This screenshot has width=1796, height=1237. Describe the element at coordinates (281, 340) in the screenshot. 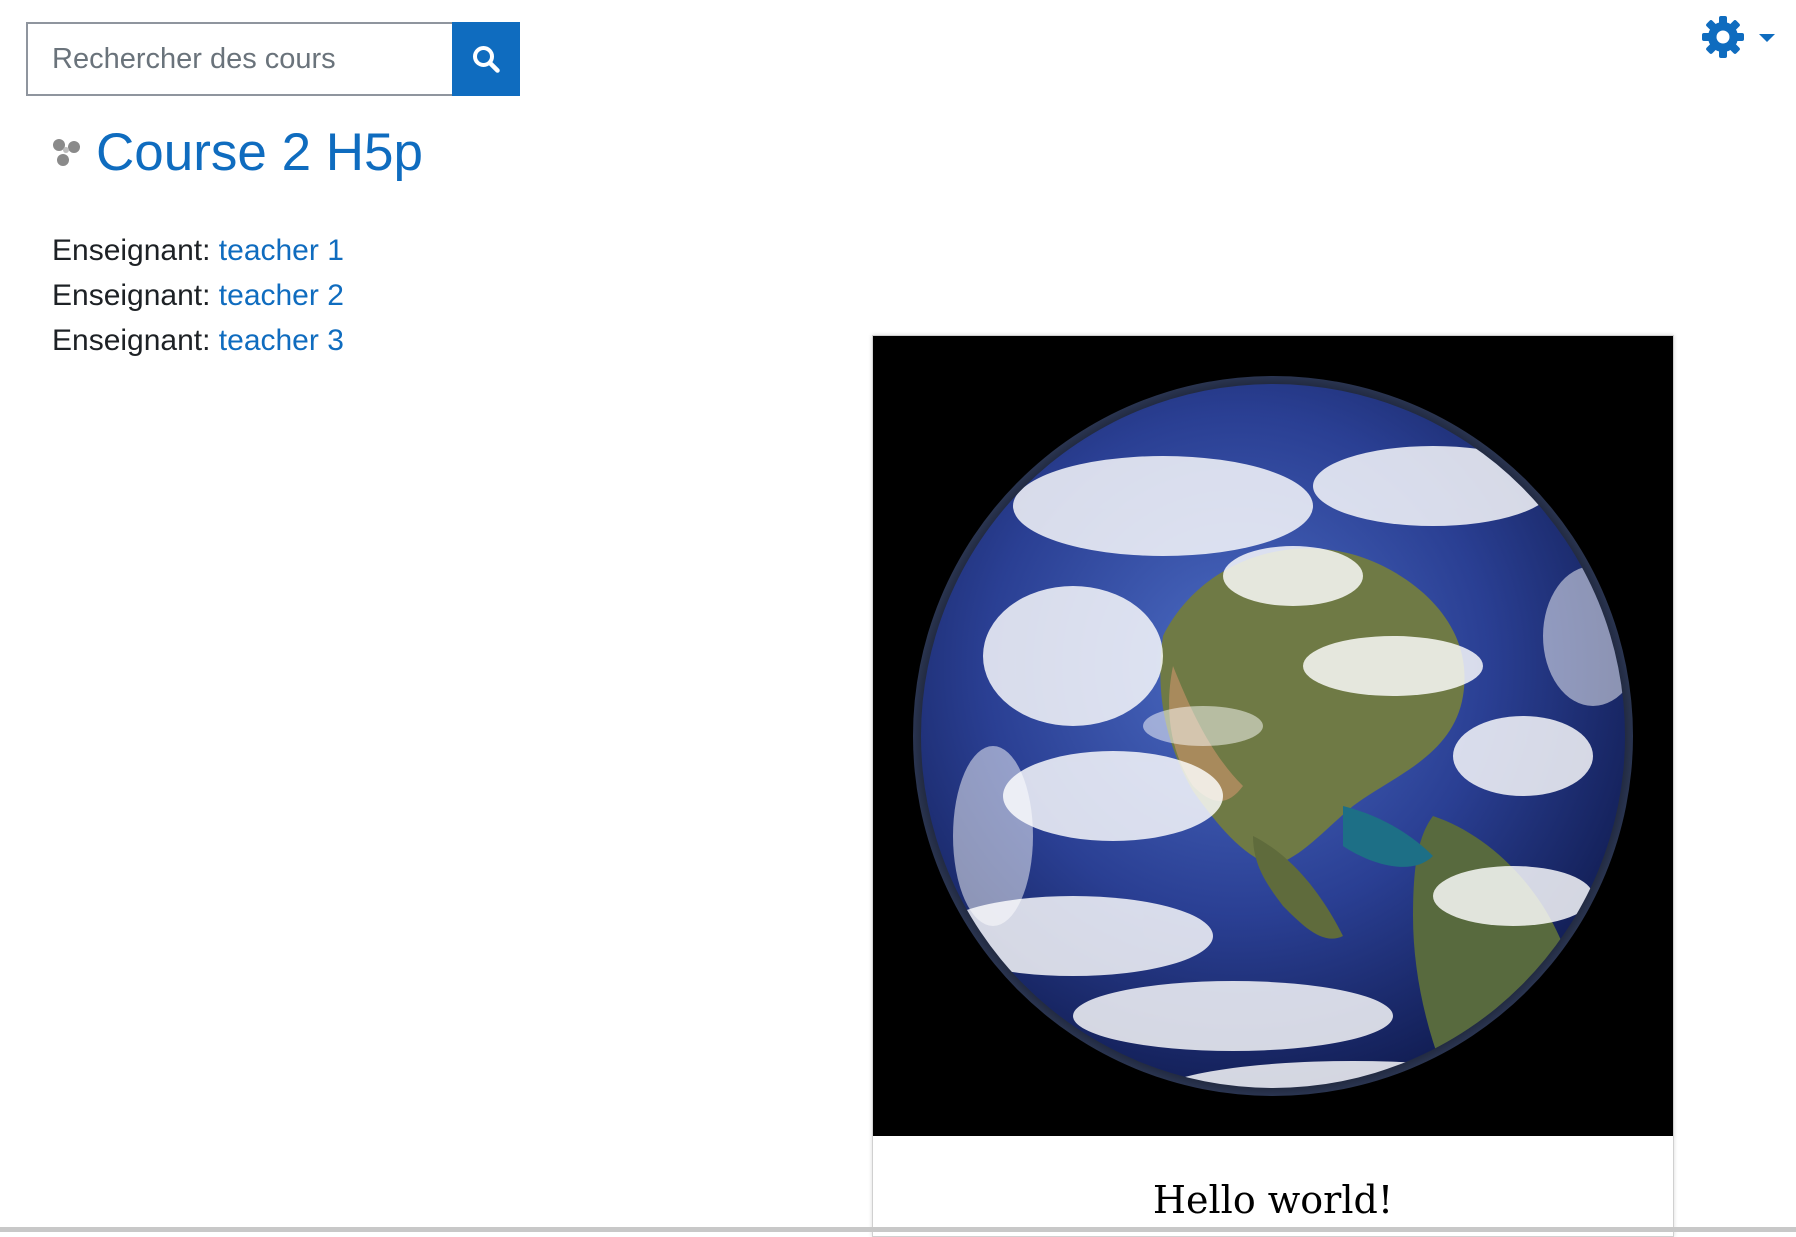

I see `teacher-link: teacher 3` at that location.